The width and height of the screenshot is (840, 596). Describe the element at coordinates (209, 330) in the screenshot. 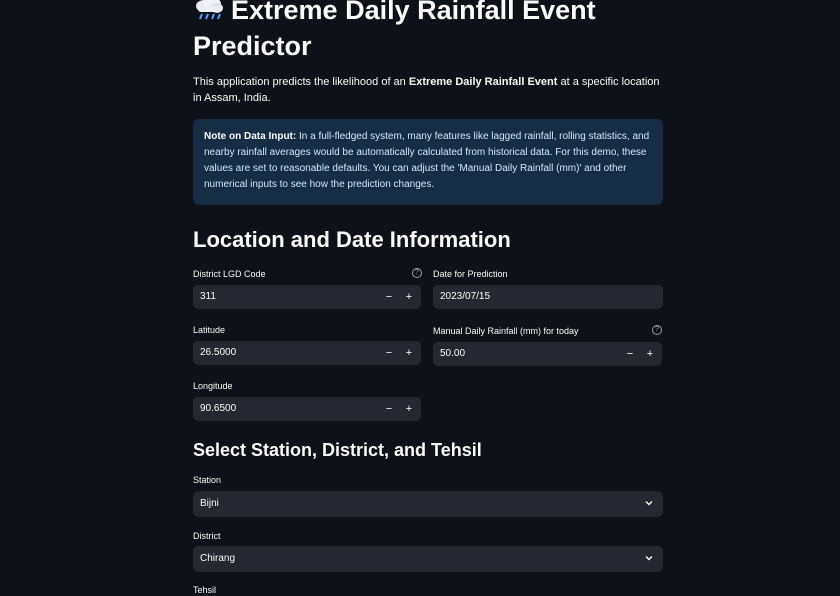

I see `latitude-label: Latitude` at that location.